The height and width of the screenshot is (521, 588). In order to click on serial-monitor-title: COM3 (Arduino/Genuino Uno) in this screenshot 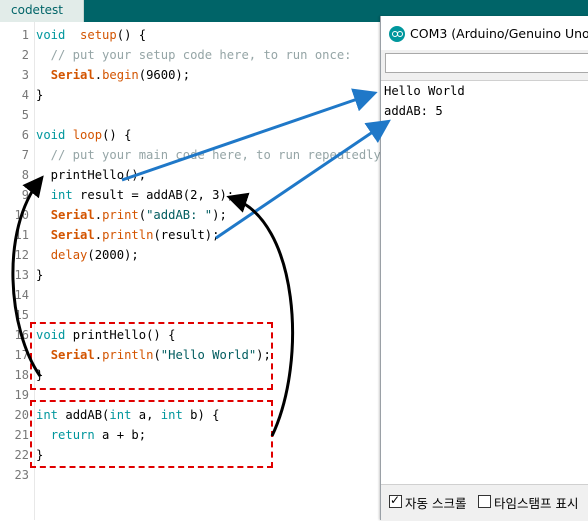, I will do `click(499, 33)`.